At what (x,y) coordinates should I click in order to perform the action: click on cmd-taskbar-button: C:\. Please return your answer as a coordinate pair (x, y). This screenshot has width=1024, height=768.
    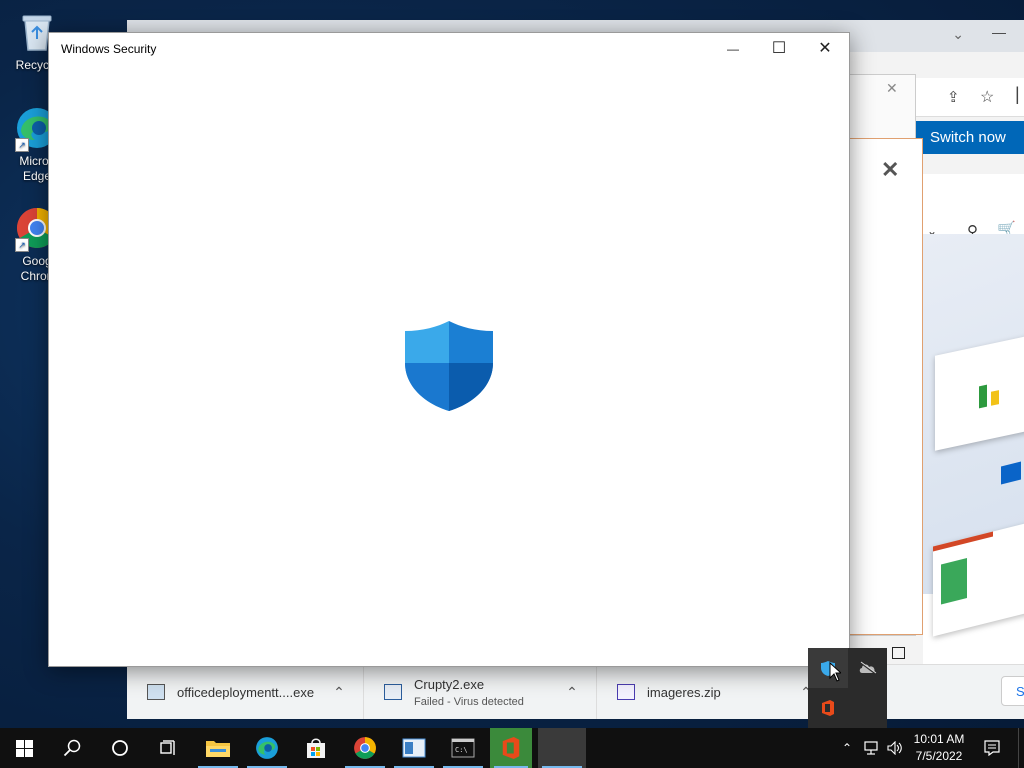
    Looking at the image, I should click on (463, 748).